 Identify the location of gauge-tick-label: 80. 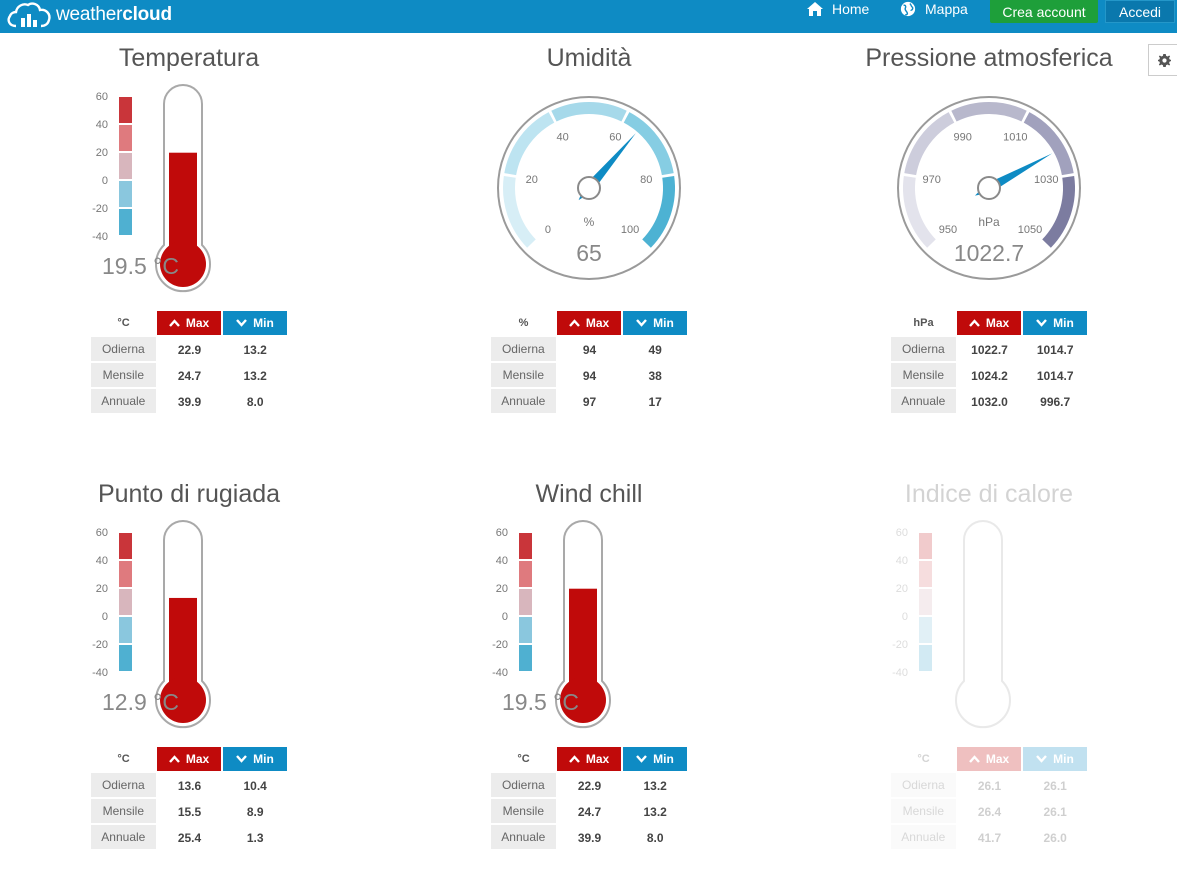
(646, 180).